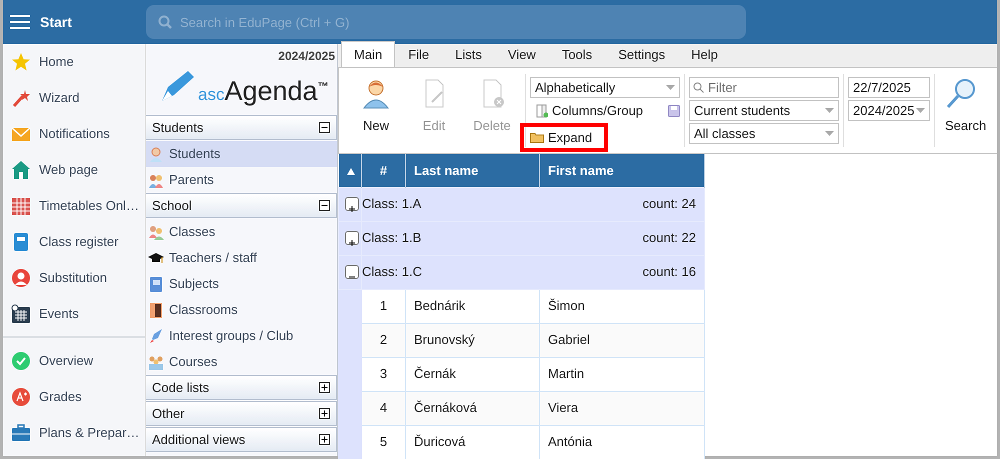 Image resolution: width=1000 pixels, height=459 pixels. What do you see at coordinates (564, 137) in the screenshot?
I see `expand-button: Expand` at bounding box center [564, 137].